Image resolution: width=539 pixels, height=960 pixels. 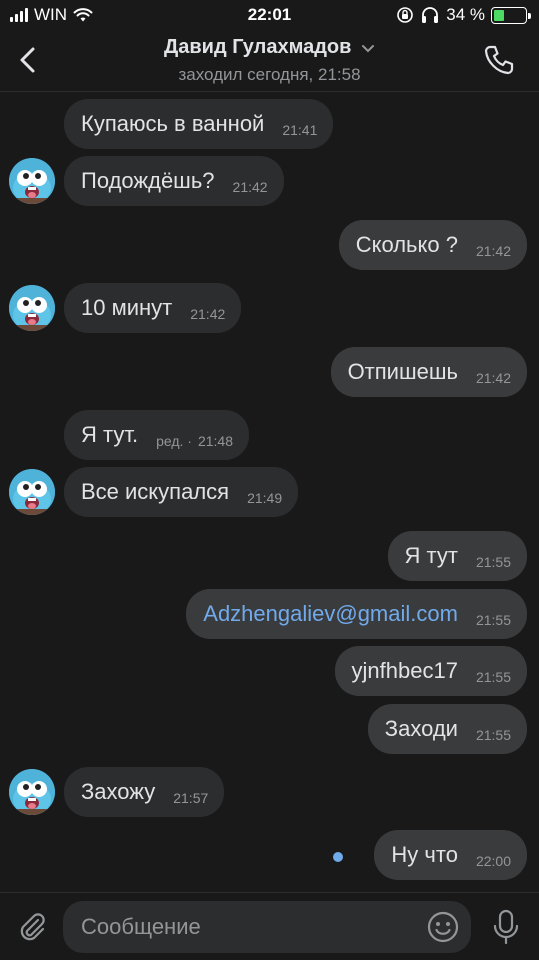 What do you see at coordinates (257, 47) in the screenshot?
I see `contact-name-text: Давид Гулахмадов` at bounding box center [257, 47].